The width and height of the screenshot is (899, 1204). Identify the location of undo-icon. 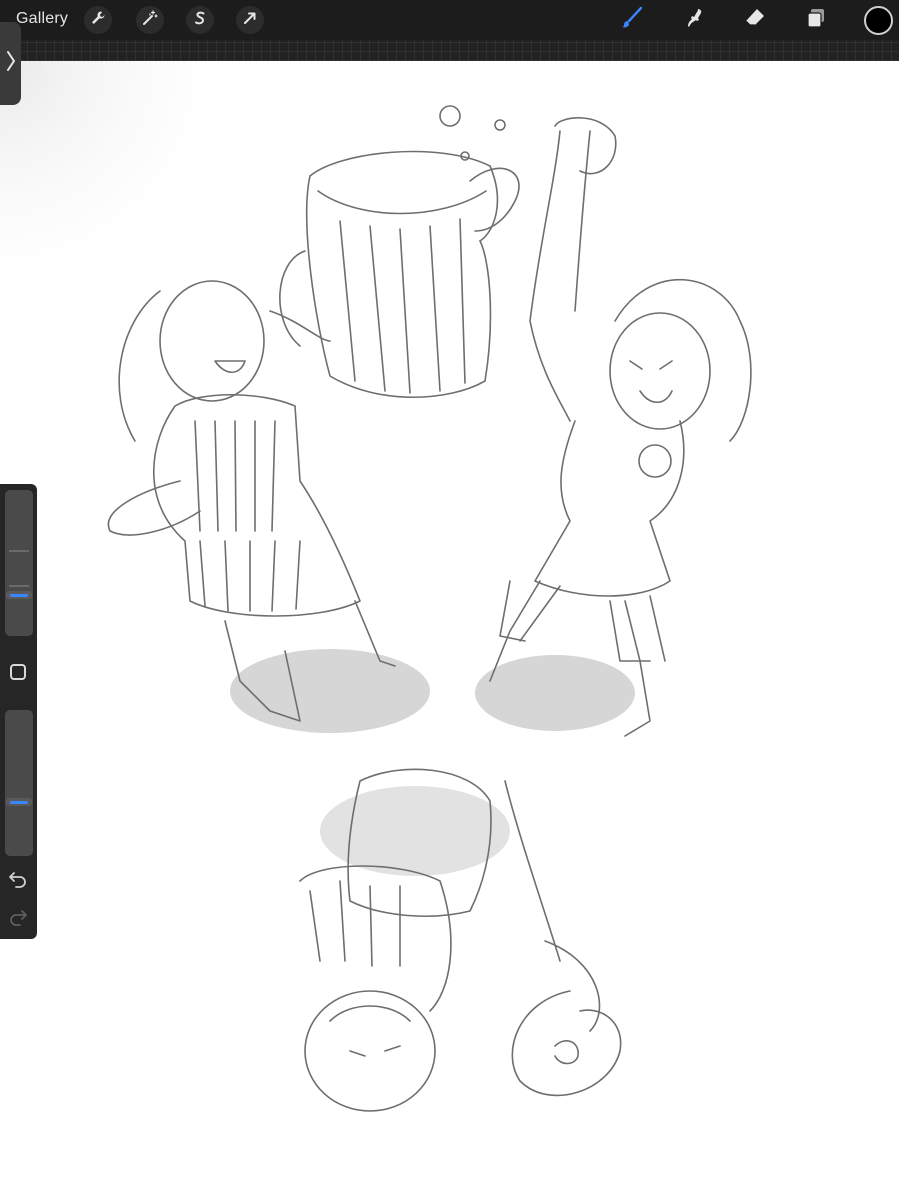
(18, 882).